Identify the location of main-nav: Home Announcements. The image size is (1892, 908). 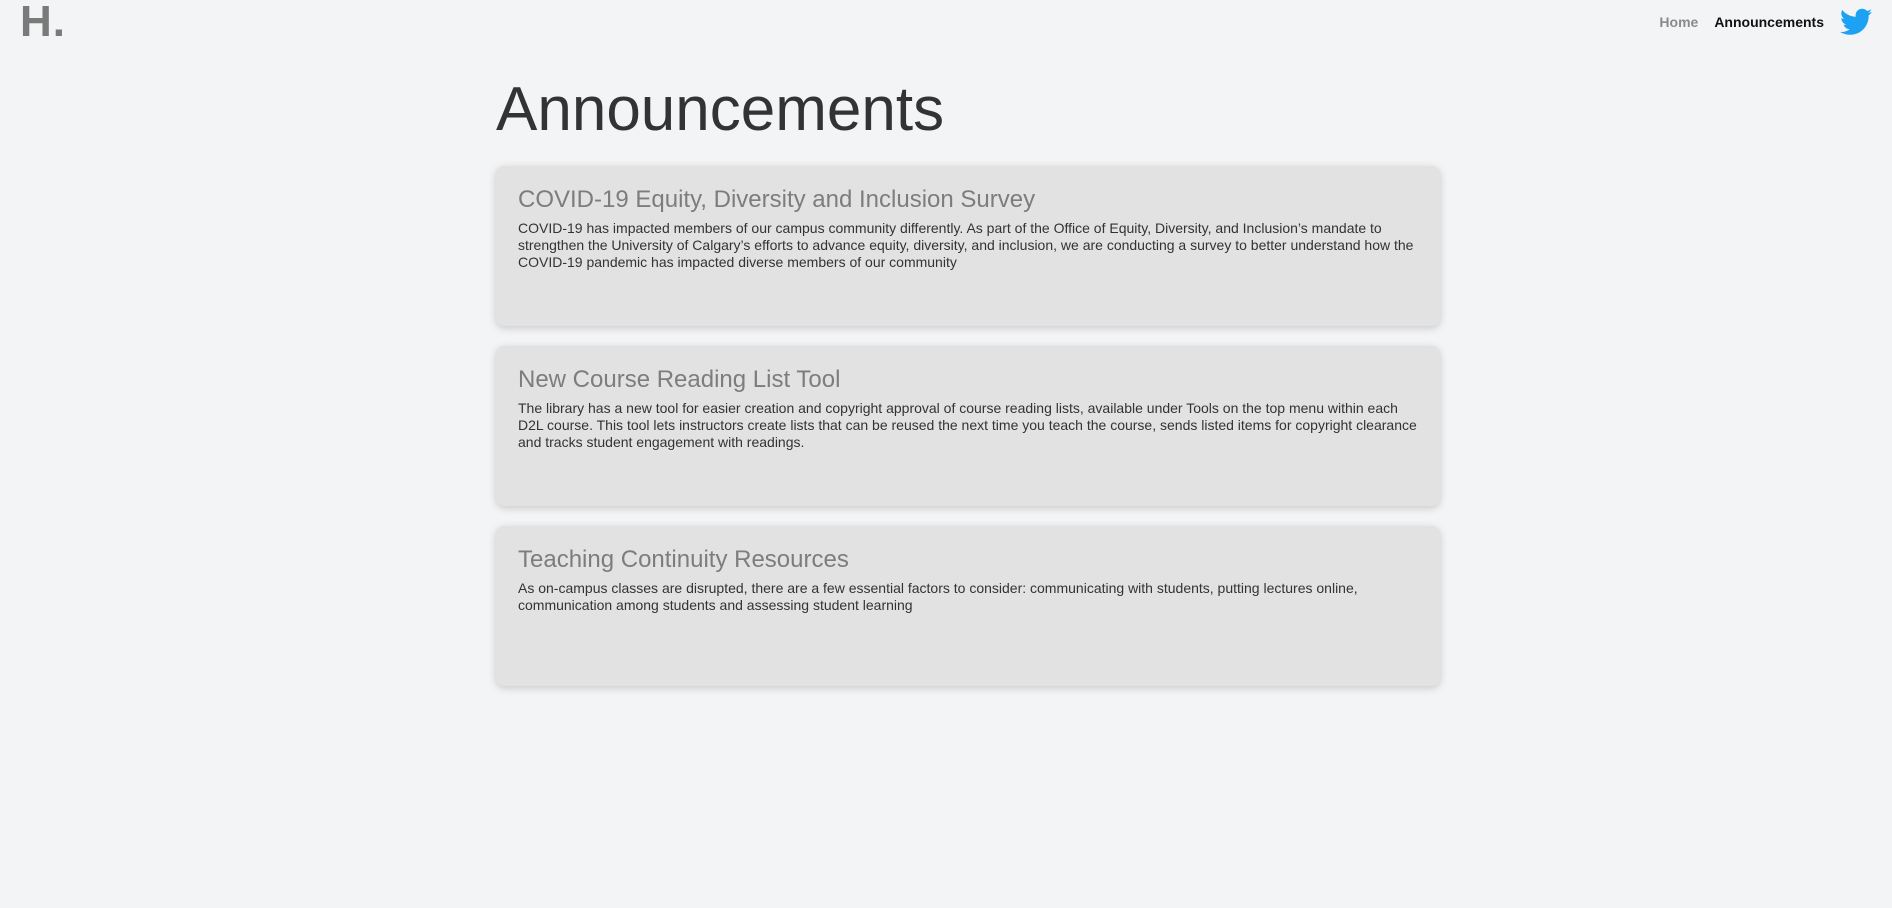
(1765, 22).